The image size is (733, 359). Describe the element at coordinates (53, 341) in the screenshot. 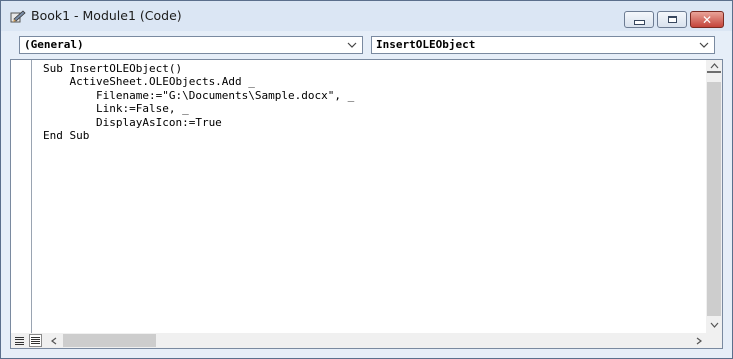

I see `scroll-left-arrow-icon` at that location.